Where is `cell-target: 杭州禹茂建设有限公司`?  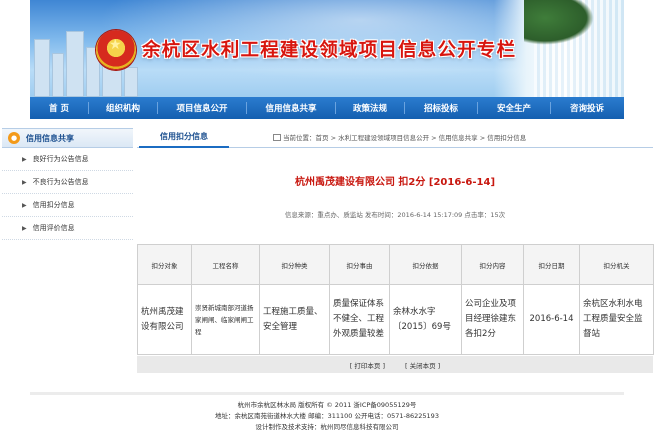 cell-target: 杭州禹茂建设有限公司 is located at coordinates (164, 319).